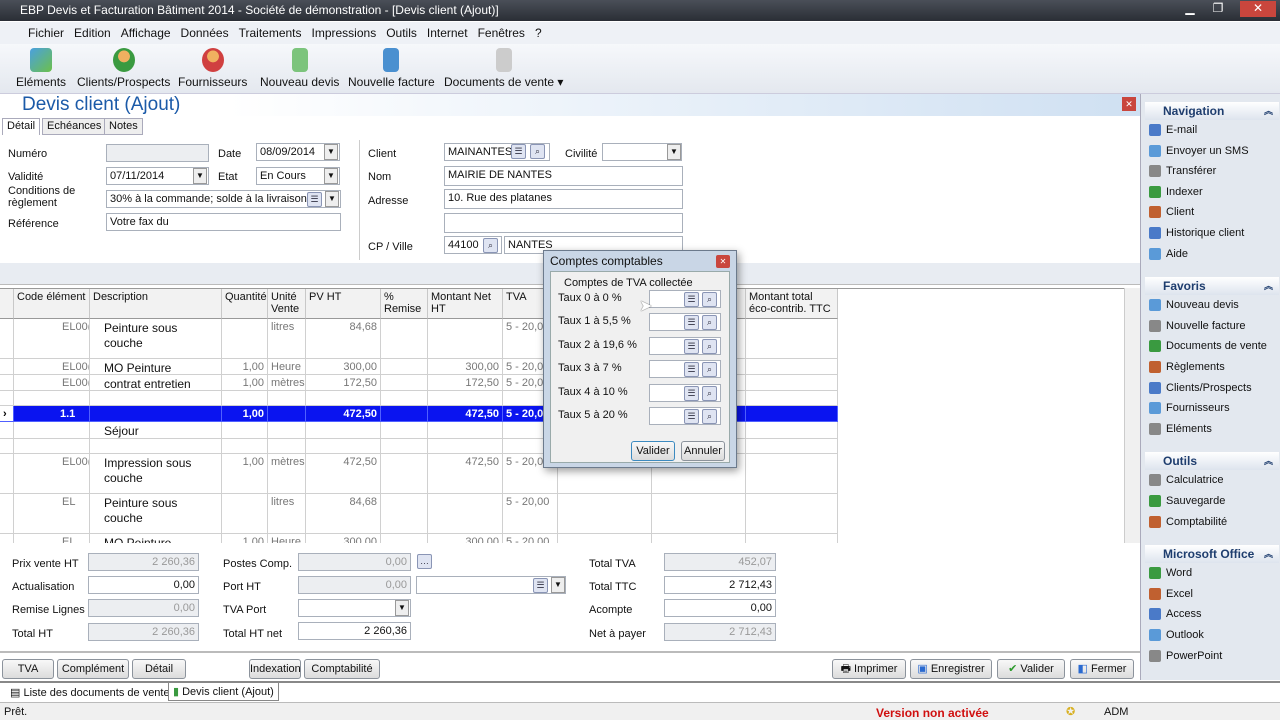 The width and height of the screenshot is (1280, 720). I want to click on menu-help: ?, so click(538, 33).